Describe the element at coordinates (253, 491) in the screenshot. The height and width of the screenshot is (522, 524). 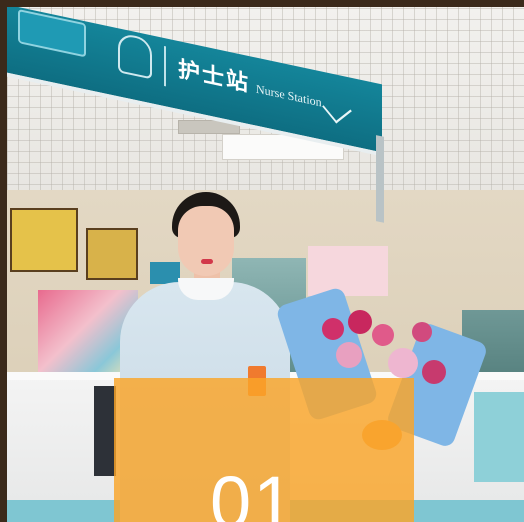
I see `overlay-number: 01` at that location.